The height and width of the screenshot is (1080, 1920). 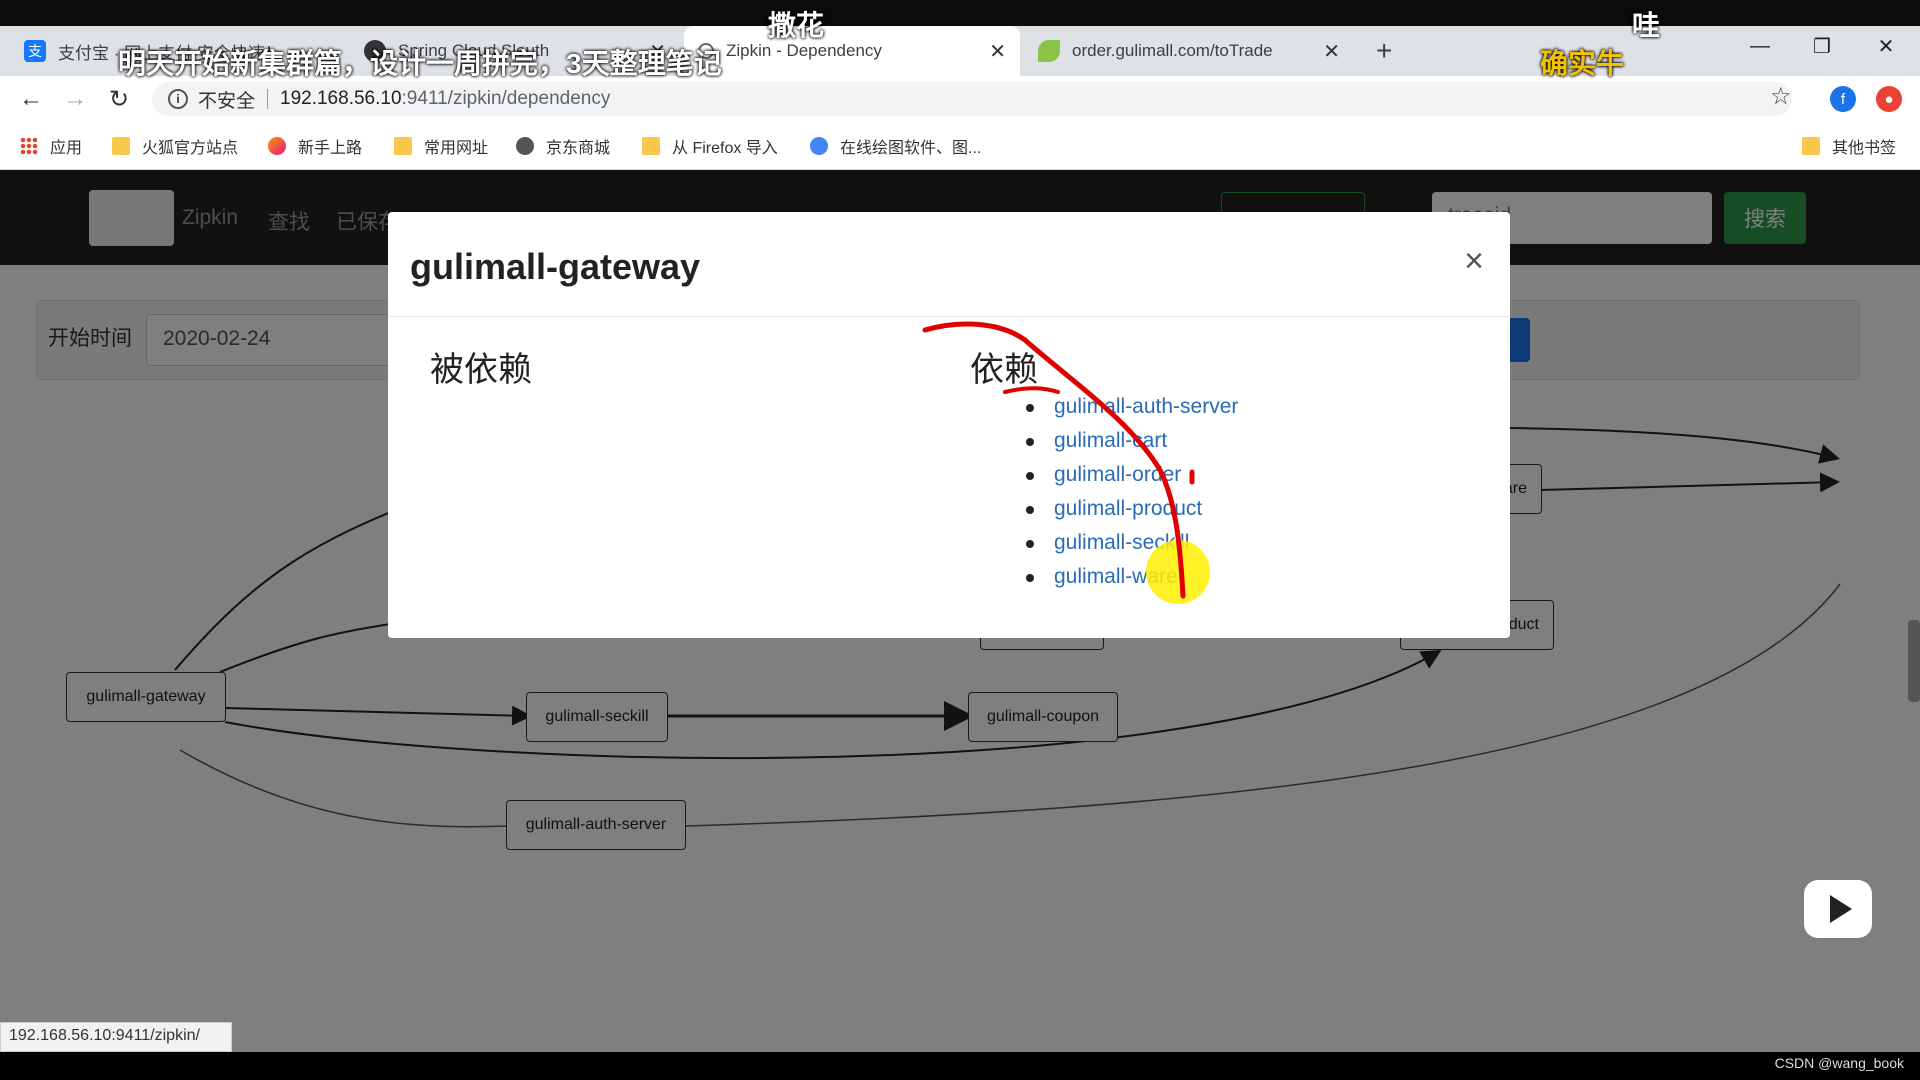 What do you see at coordinates (420, 63) in the screenshot?
I see `video-subtitle: 明天开始新集群篇，设计一周拼完，3天整理笔记` at bounding box center [420, 63].